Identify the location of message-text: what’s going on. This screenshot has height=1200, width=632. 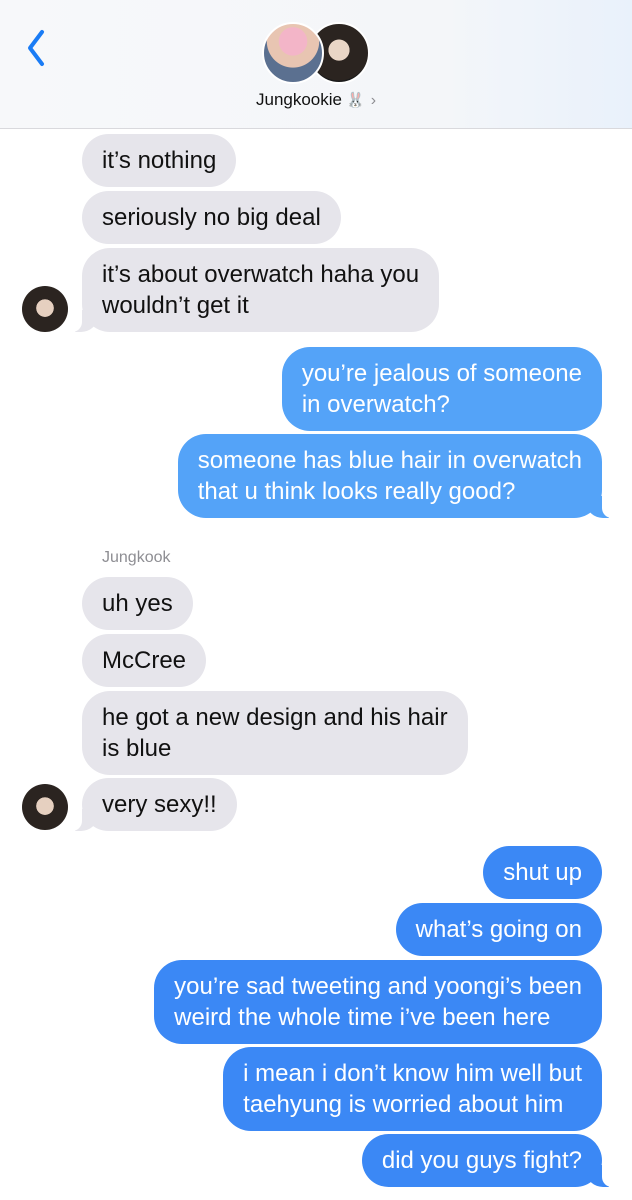
(498, 929).